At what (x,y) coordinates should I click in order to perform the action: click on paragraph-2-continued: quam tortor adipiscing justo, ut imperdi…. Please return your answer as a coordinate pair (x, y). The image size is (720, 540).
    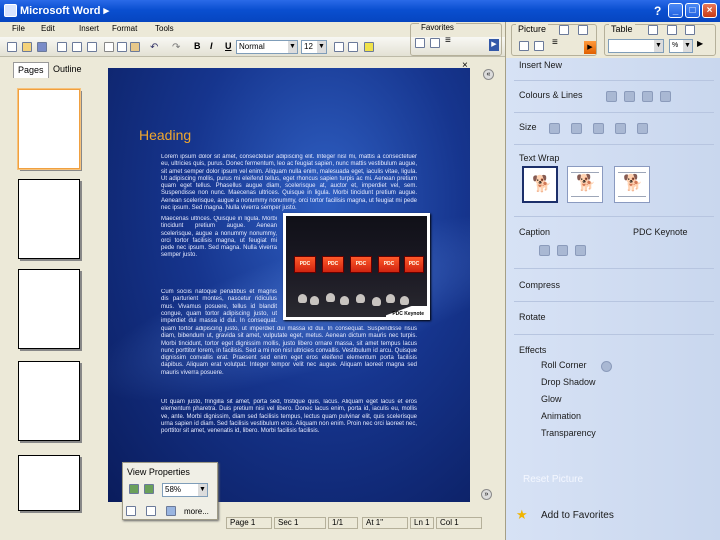
    Looking at the image, I should click on (289, 358).